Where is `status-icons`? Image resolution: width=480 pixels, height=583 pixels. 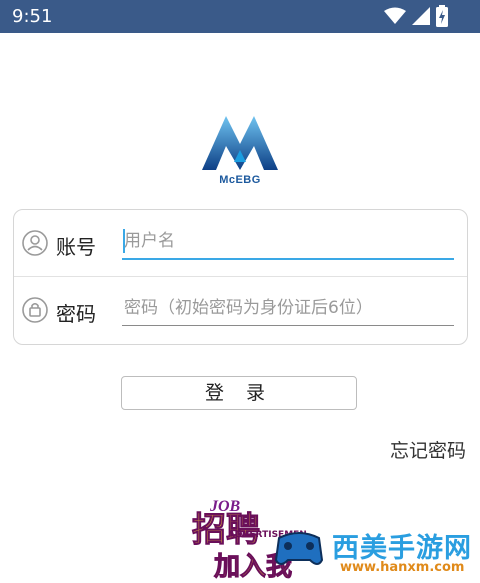
status-icons is located at coordinates (416, 16).